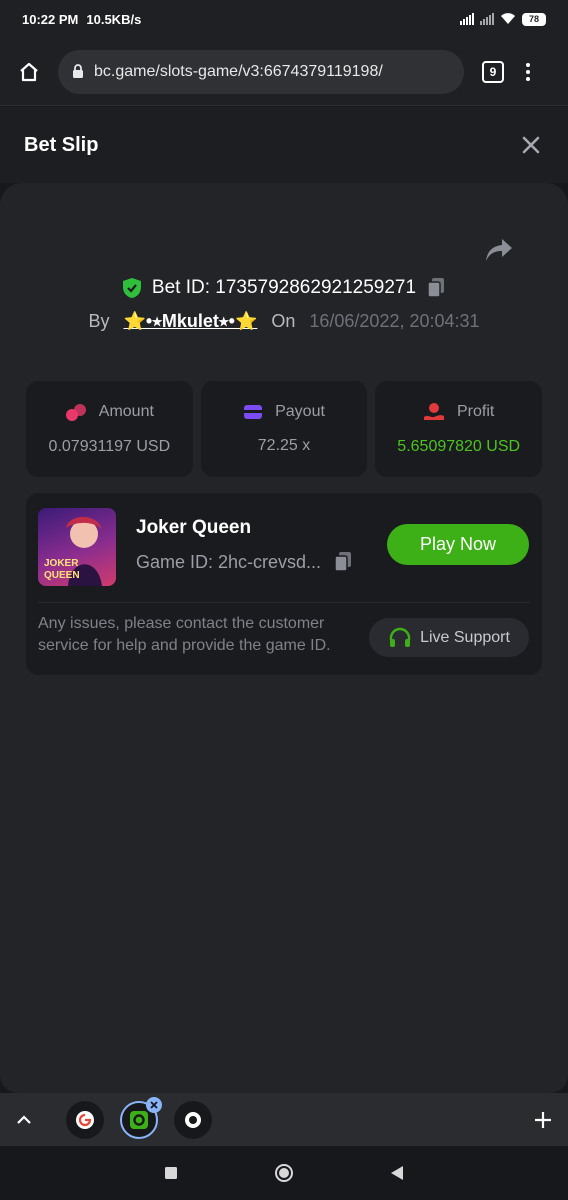 This screenshot has width=568, height=1200. Describe the element at coordinates (467, 19) in the screenshot. I see `signal-icon` at that location.